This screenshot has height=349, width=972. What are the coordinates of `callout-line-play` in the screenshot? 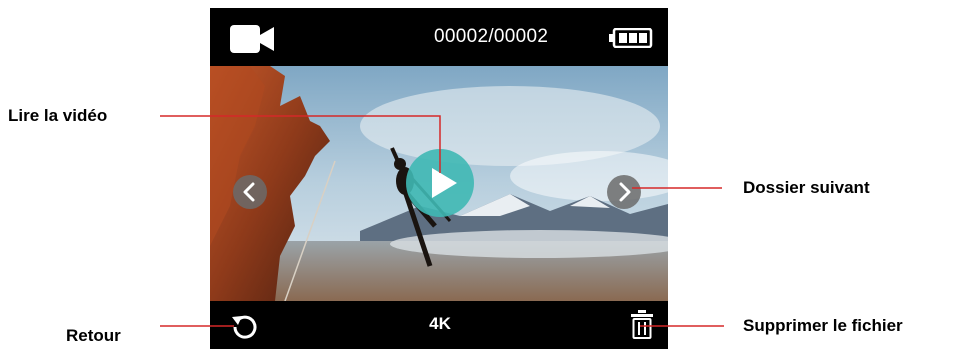 It's located at (300, 144).